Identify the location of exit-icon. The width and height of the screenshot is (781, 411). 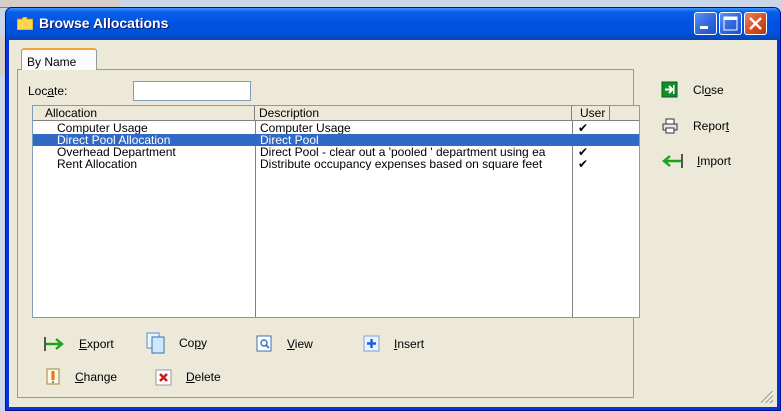
(669, 89).